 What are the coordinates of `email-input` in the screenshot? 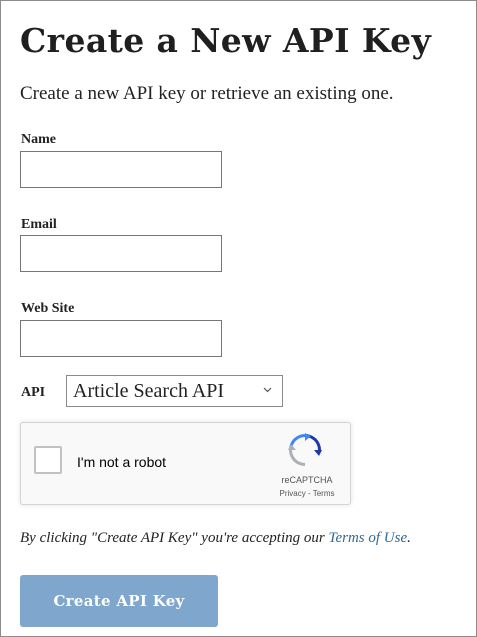 It's located at (121, 253).